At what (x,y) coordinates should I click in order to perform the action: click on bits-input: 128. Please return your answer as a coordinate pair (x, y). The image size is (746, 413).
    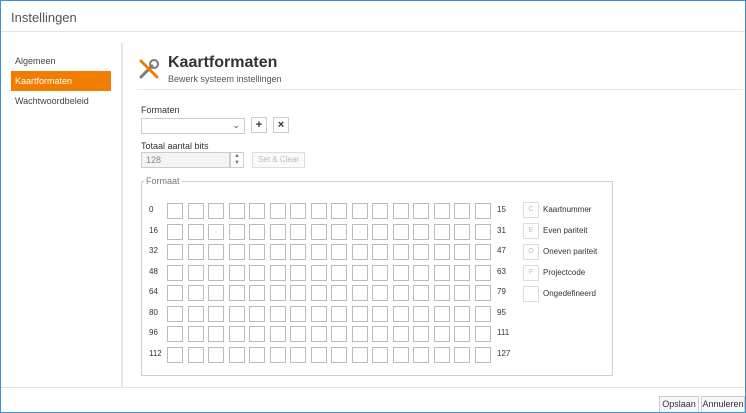
    Looking at the image, I should click on (185, 160).